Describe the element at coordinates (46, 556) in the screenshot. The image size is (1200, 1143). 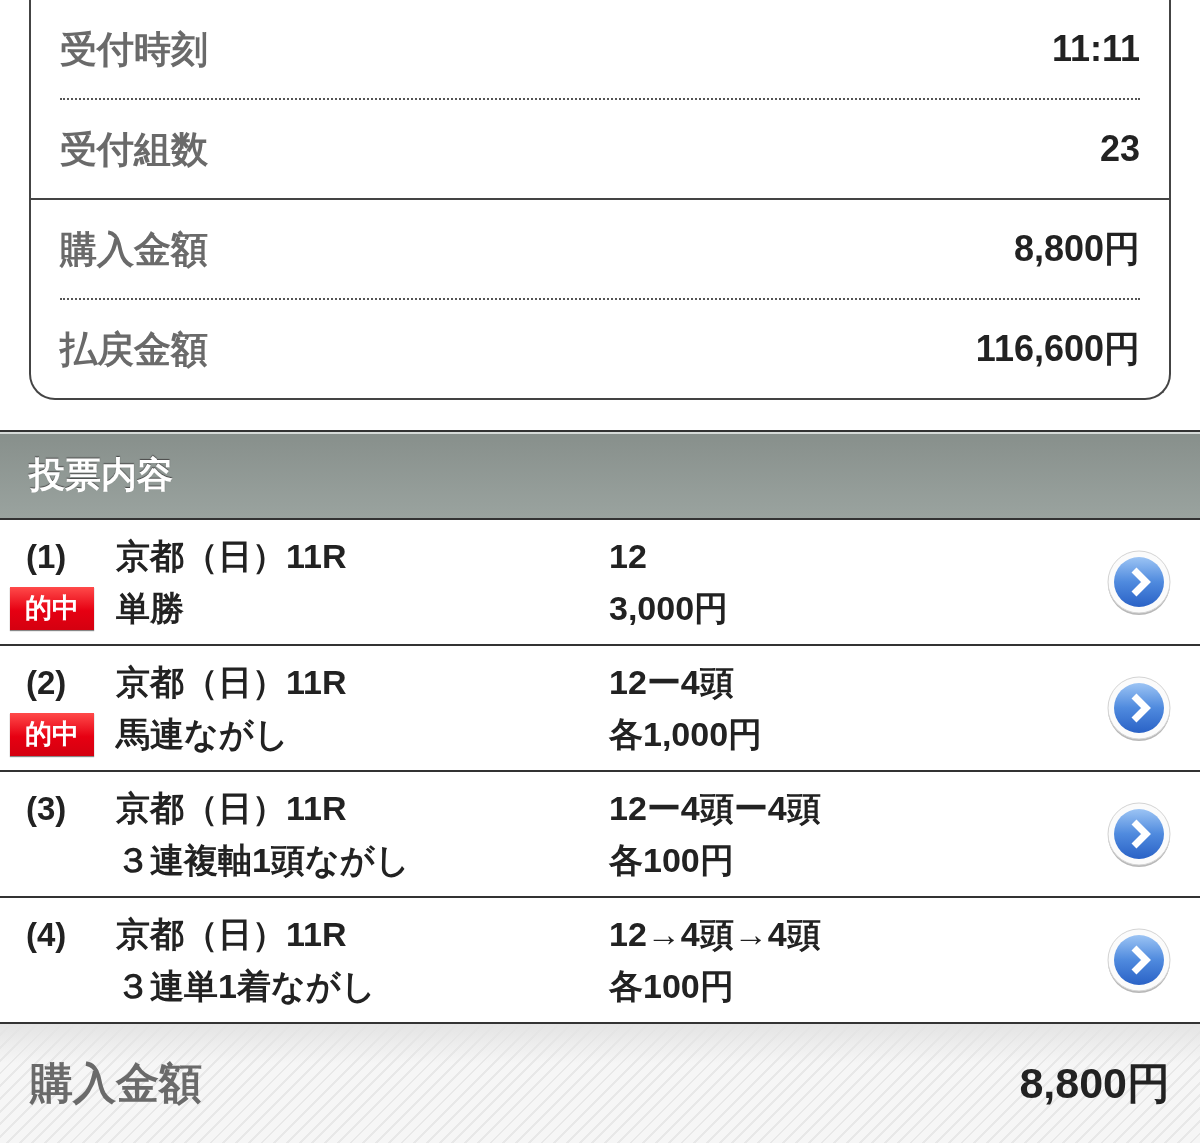
I see `bet-number: (1)` at that location.